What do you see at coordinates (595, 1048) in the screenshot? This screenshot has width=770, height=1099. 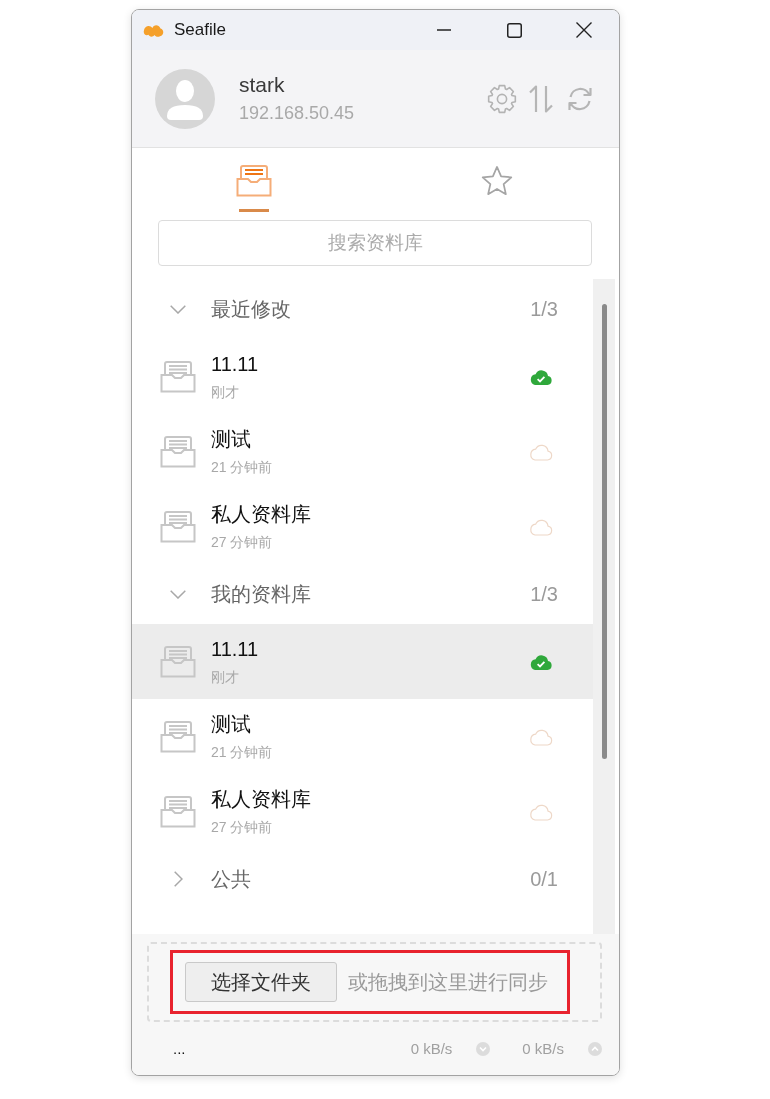 I see `chevron-up-circle-icon` at bounding box center [595, 1048].